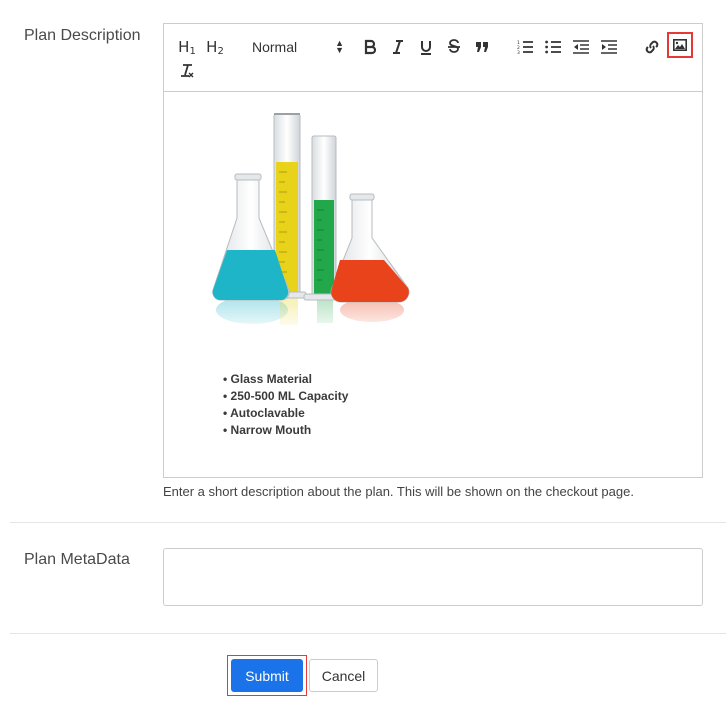 Image resolution: width=726 pixels, height=716 pixels. I want to click on strikethrough-icon, so click(454, 46).